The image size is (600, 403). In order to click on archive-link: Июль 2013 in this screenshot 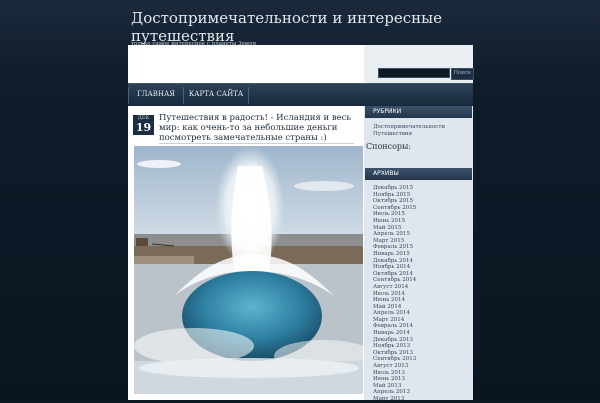, I will do `click(394, 373)`.